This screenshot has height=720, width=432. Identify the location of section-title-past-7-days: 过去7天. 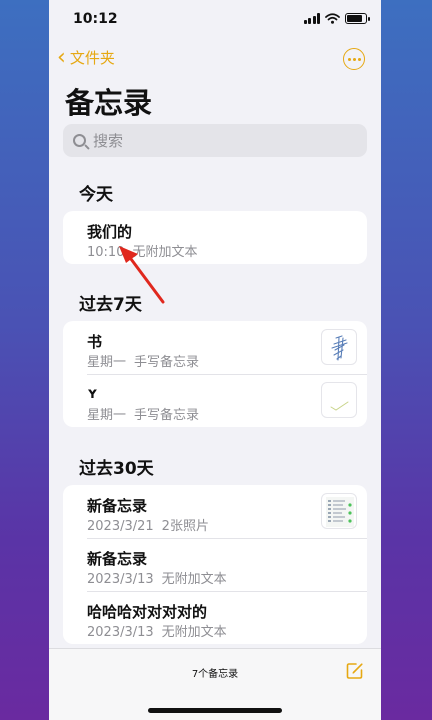
(110, 305).